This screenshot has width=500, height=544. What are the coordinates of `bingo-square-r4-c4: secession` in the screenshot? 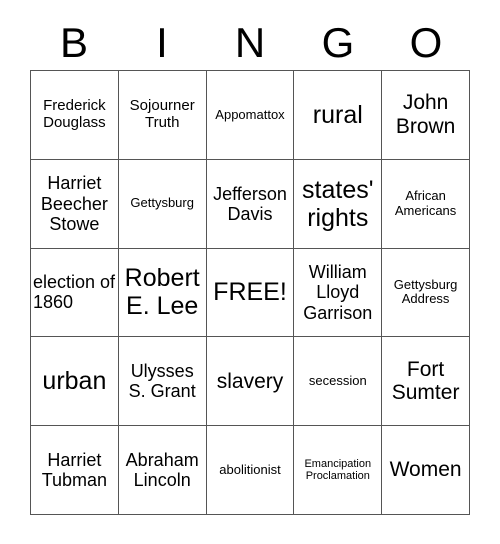 It's located at (338, 382).